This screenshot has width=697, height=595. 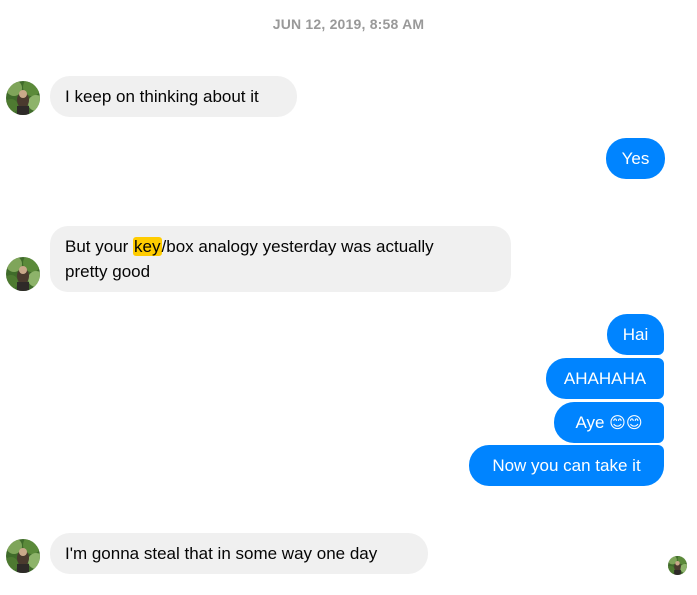 I want to click on outgoing-message-bubble: Yes, so click(x=635, y=158).